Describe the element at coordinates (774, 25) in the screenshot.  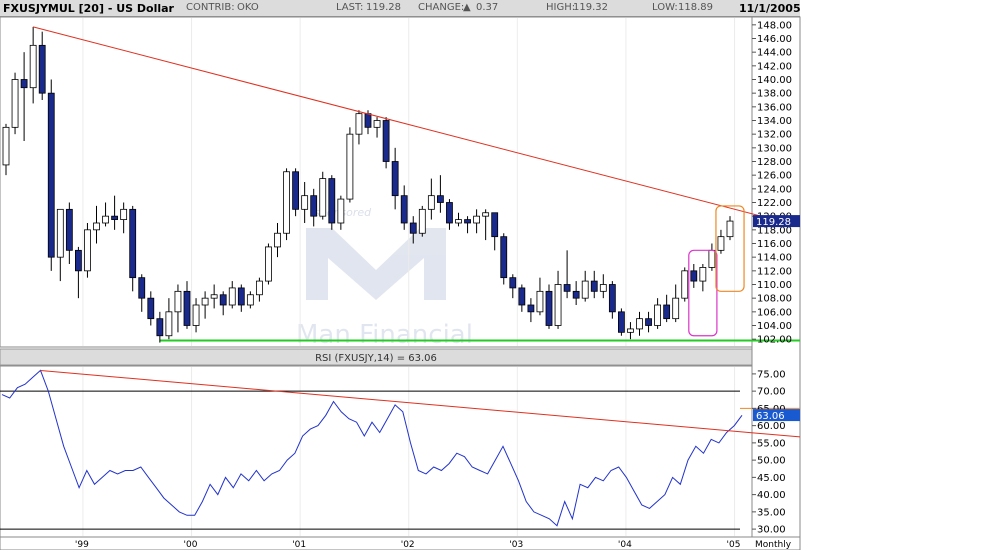
I see `price-y-tick-label: 148.00` at that location.